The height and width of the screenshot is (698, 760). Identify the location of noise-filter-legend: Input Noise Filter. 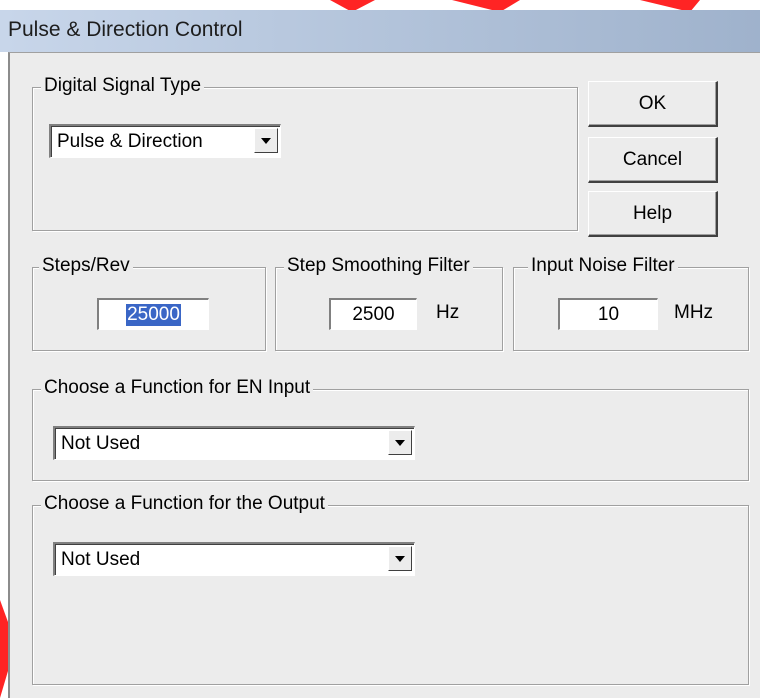
(603, 266).